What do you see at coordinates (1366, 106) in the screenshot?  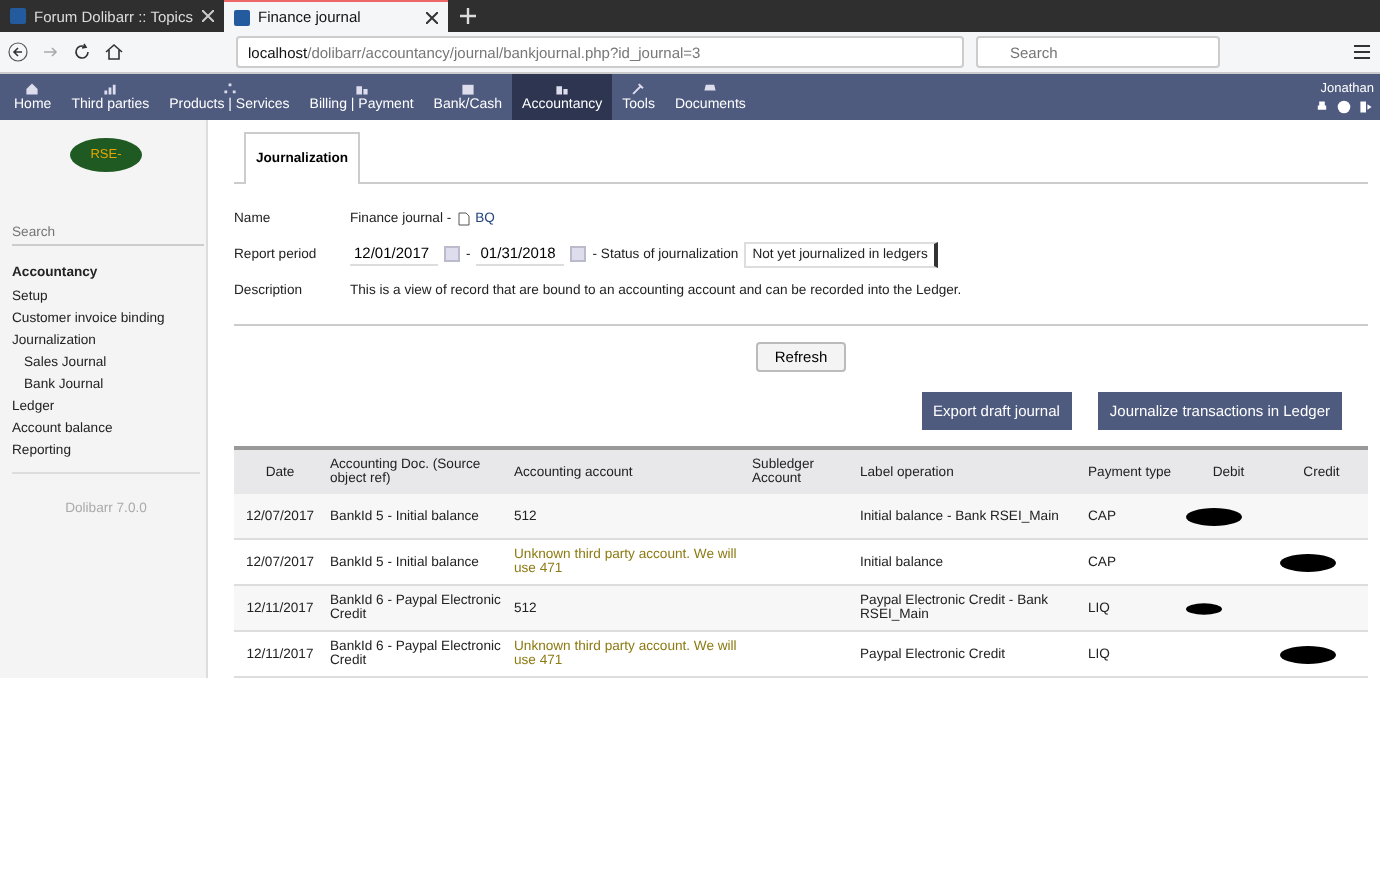 I see `logout-icon` at bounding box center [1366, 106].